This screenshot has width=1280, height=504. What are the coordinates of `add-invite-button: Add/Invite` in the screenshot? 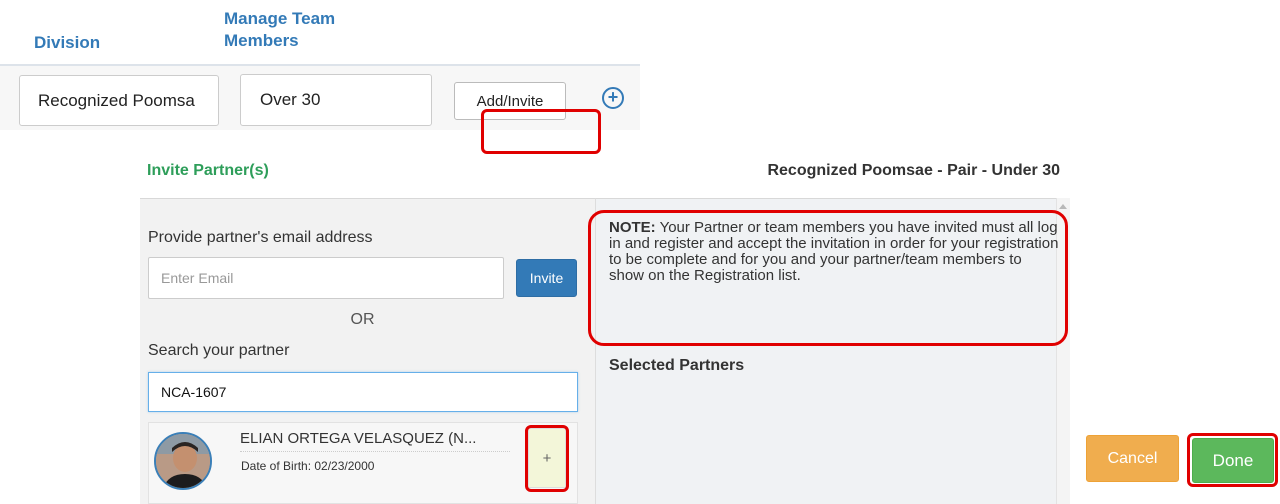 It's located at (510, 101).